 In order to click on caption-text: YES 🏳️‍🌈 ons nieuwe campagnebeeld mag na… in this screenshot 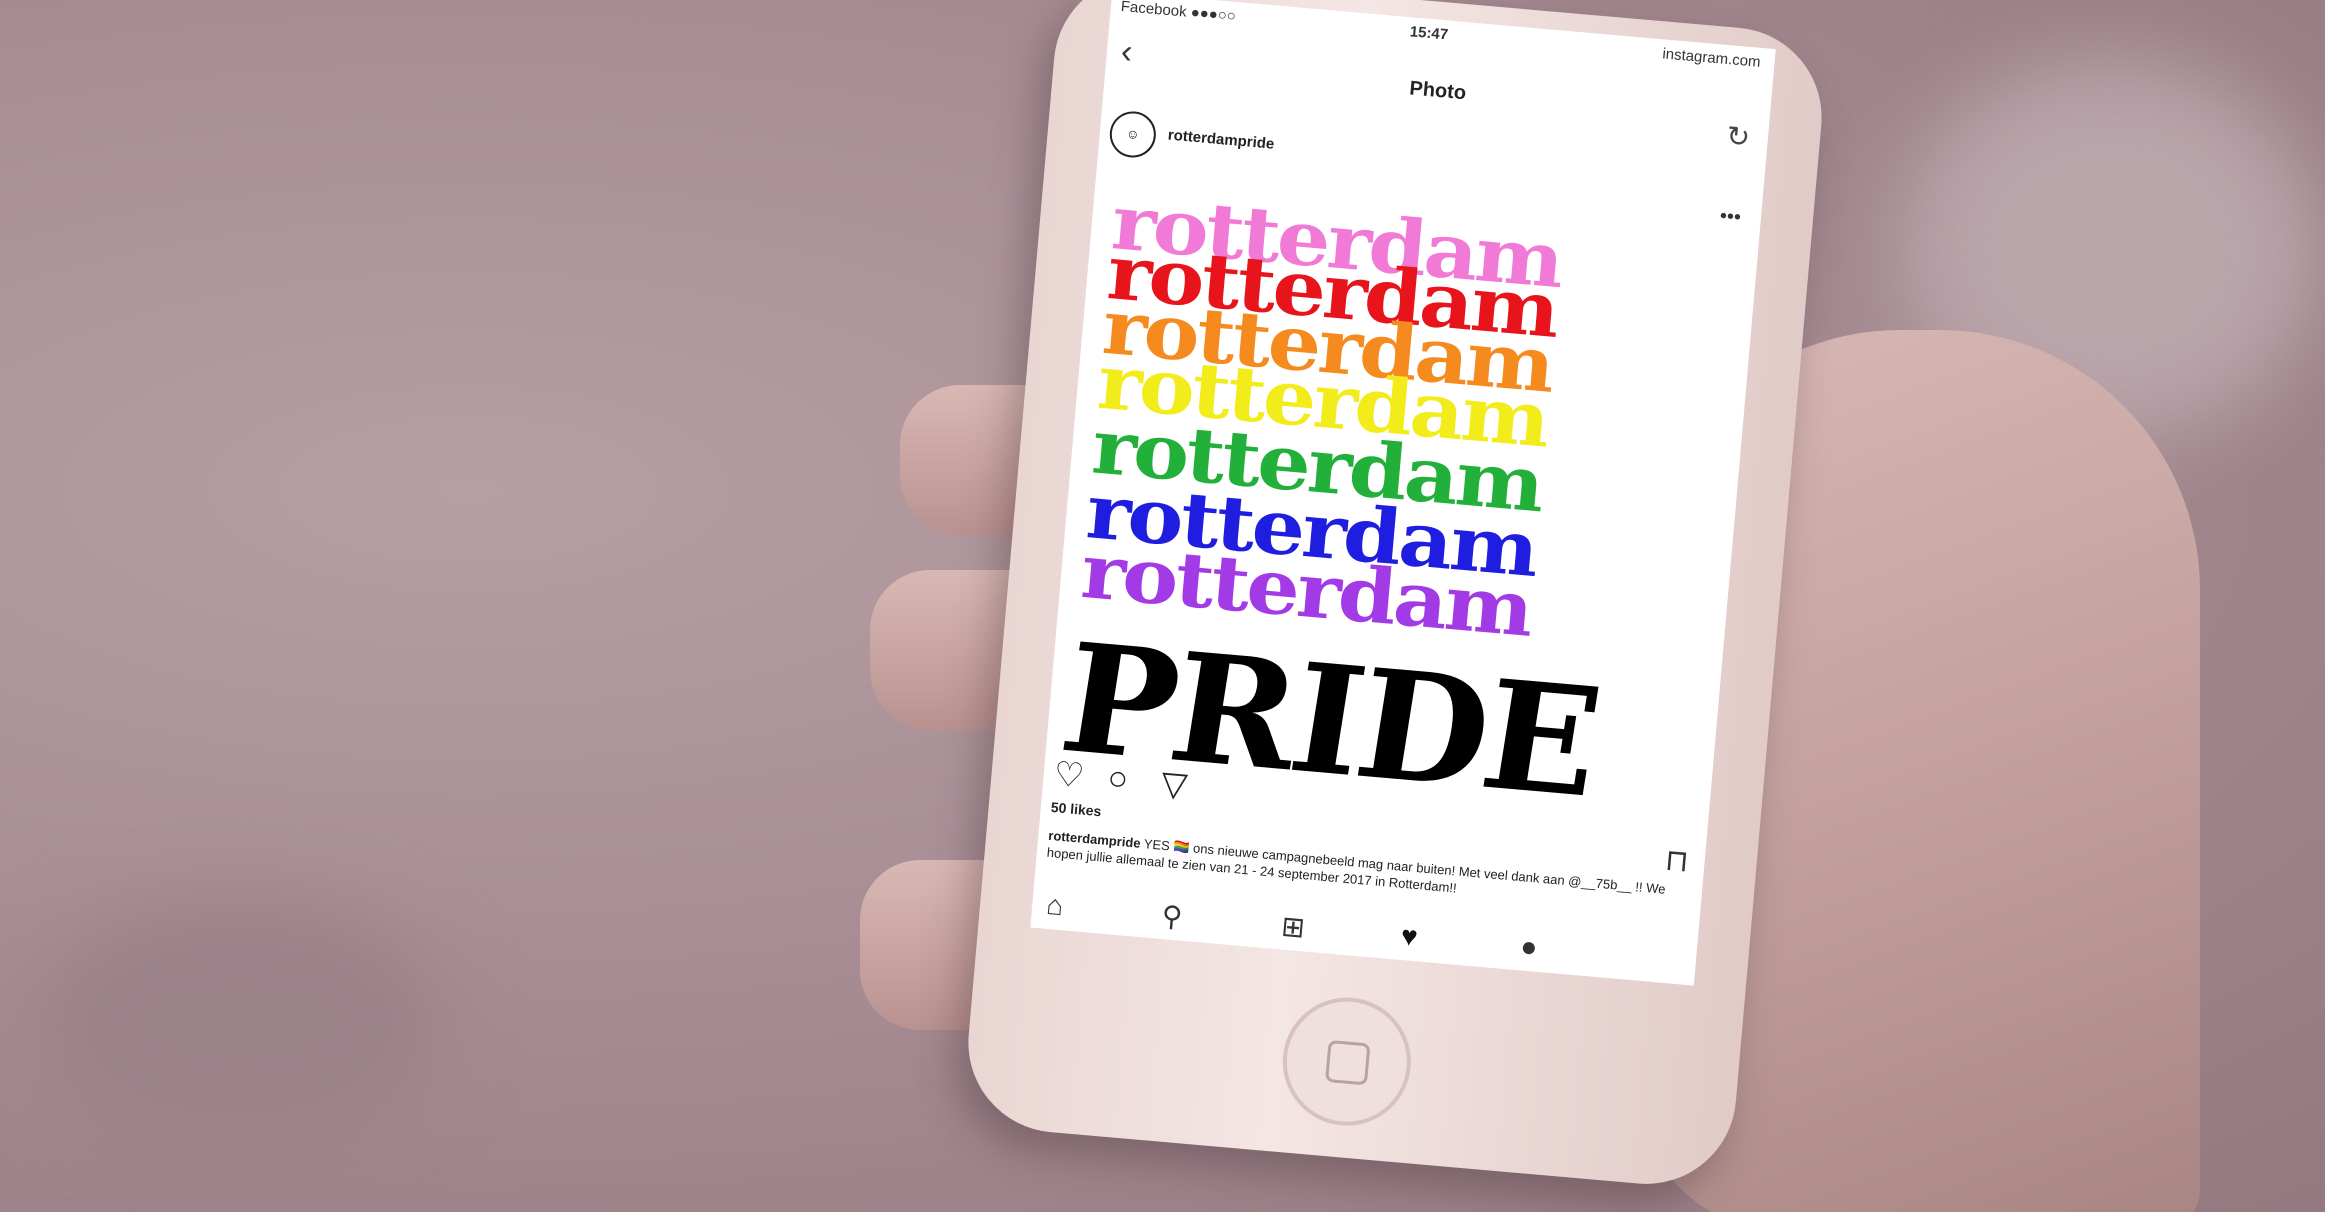, I will do `click(1356, 866)`.